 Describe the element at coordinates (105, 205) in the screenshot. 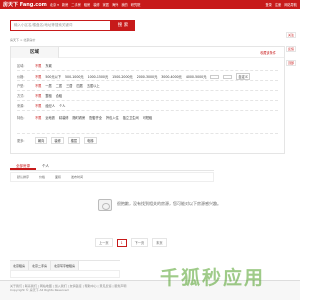

I see `empty-result-icon` at that location.